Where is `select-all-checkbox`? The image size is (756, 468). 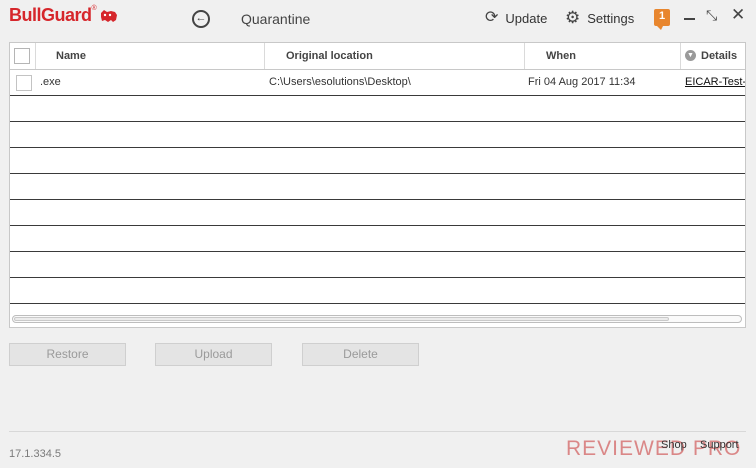 select-all-checkbox is located at coordinates (22, 56).